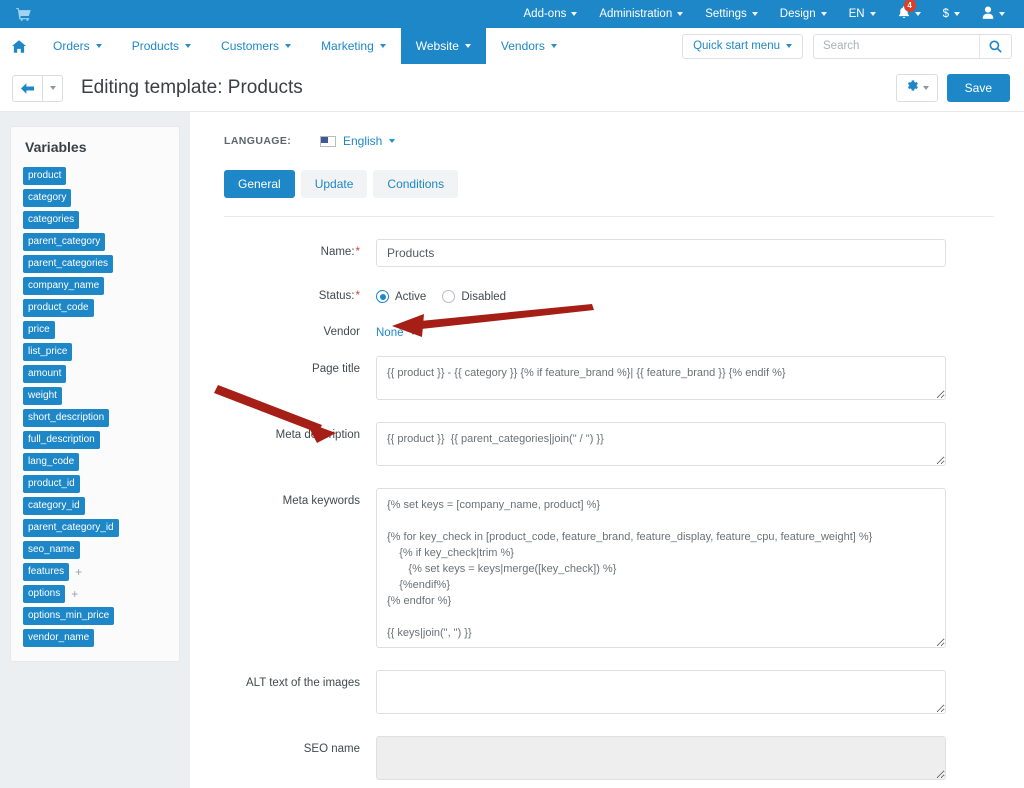 This screenshot has width=1024, height=788. Describe the element at coordinates (258, 141) in the screenshot. I see `language-label: LANGUAGE:` at that location.